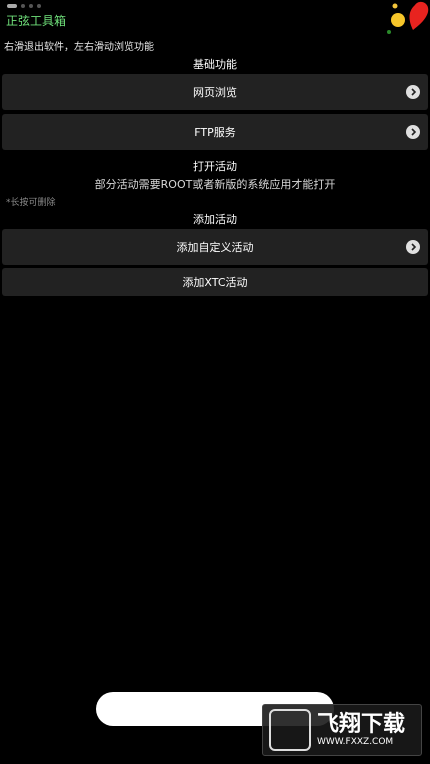  Describe the element at coordinates (79, 47) in the screenshot. I see `swipe-hint: 右滑退出软件，左右滑动浏览功能` at that location.